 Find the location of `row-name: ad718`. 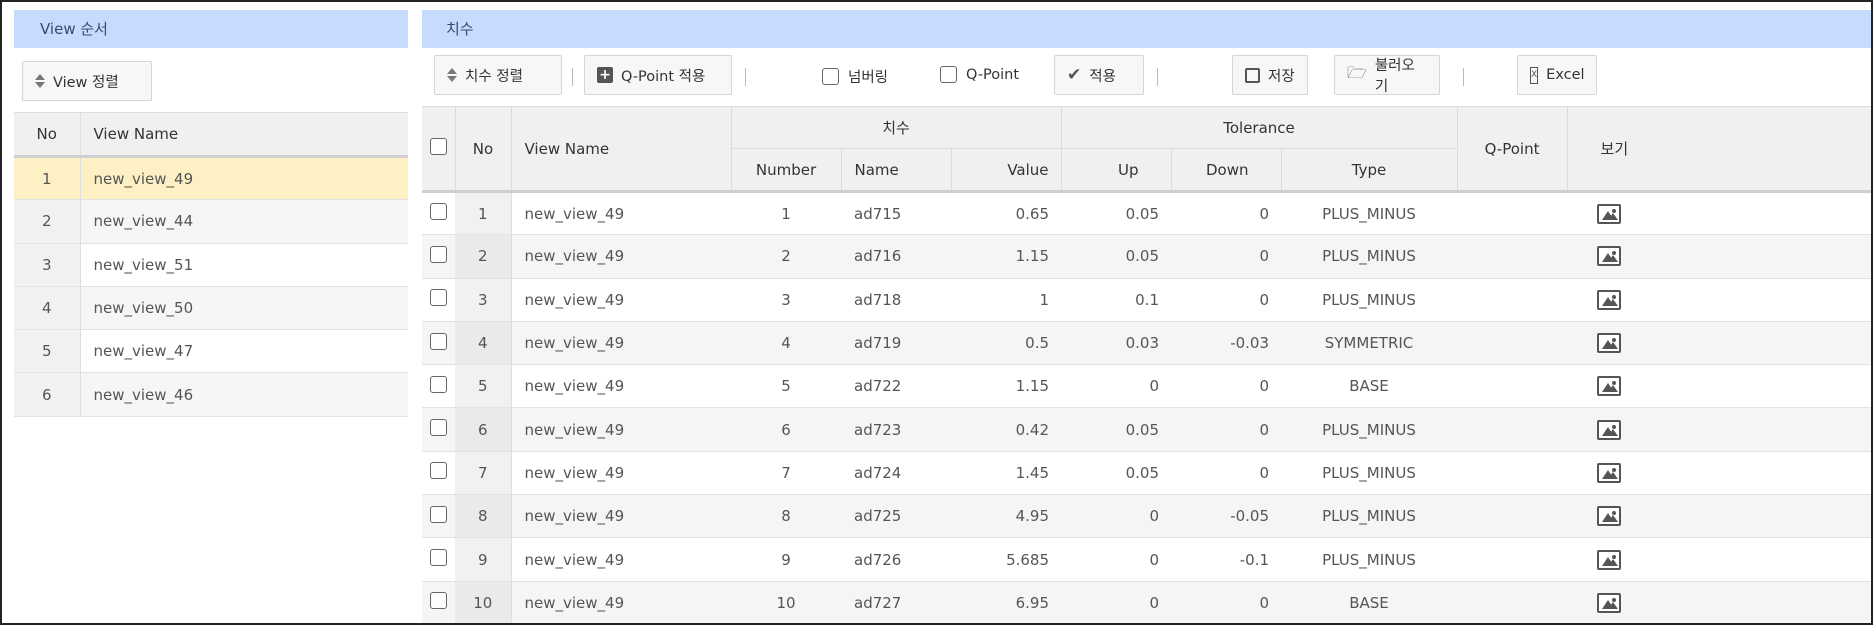

row-name: ad718 is located at coordinates (896, 300).